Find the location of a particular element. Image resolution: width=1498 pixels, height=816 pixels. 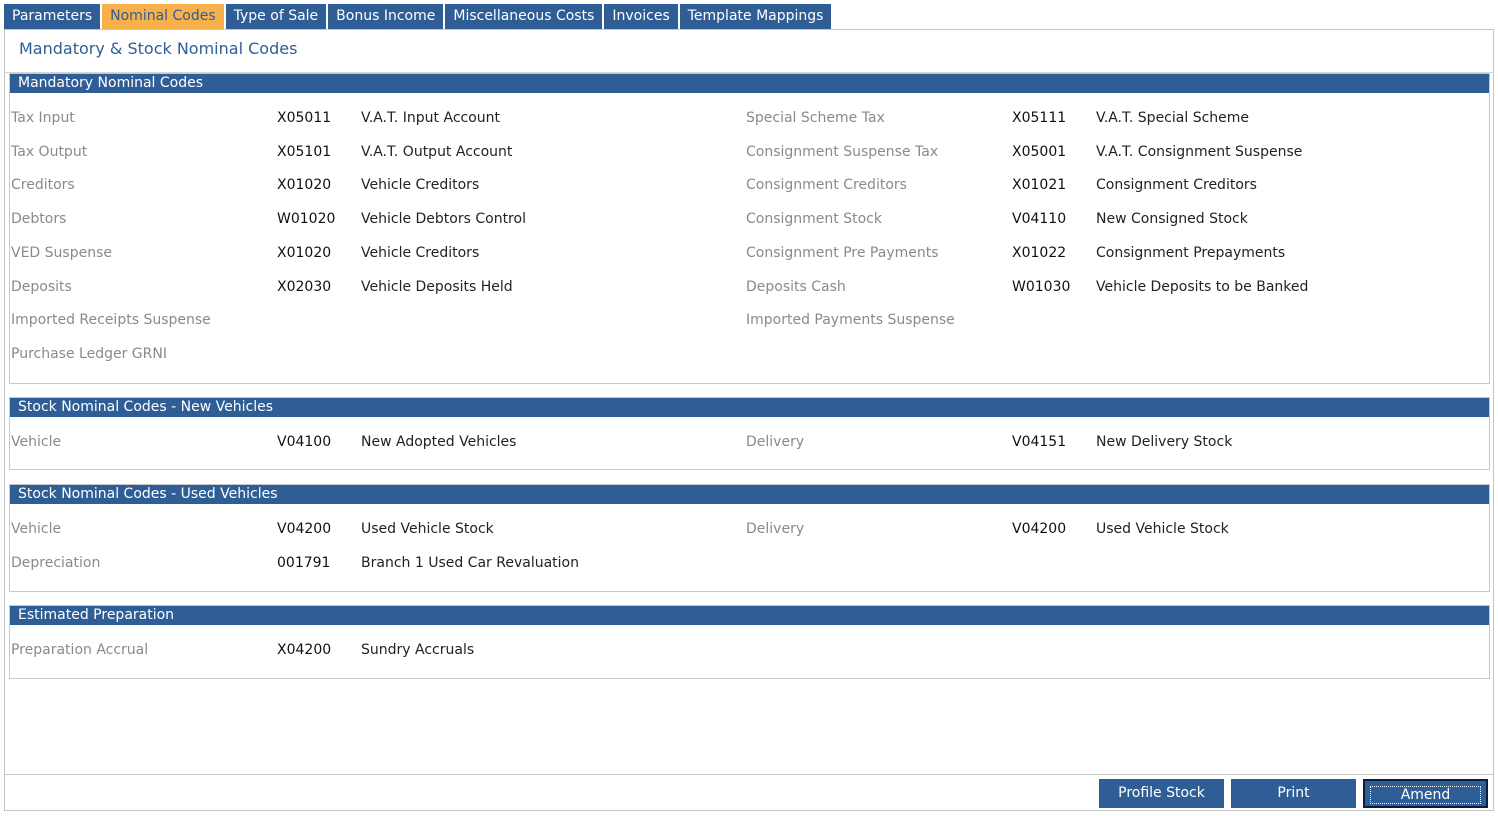

field-label: Preparation Accrual is located at coordinates (80, 650).